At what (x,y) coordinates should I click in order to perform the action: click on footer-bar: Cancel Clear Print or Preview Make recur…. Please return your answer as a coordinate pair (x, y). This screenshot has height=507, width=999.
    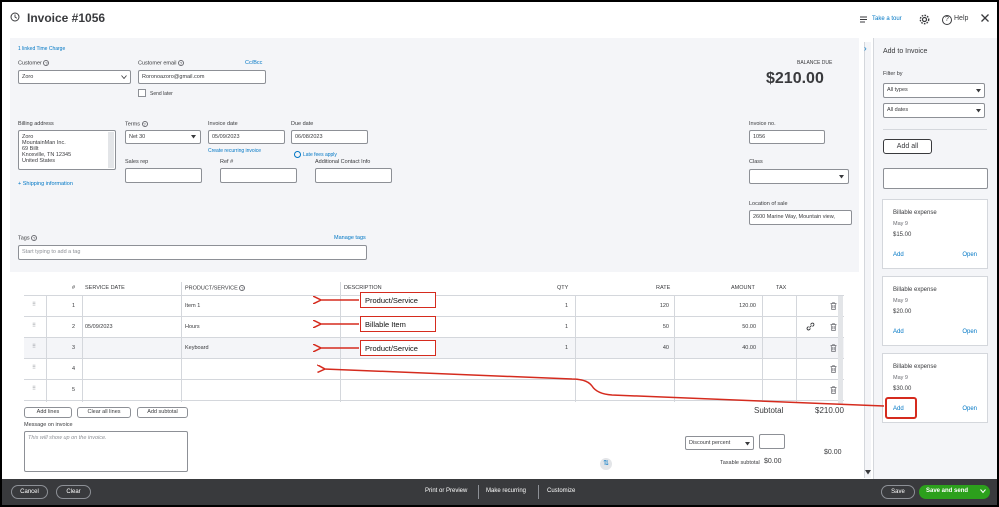
    Looking at the image, I should click on (499, 492).